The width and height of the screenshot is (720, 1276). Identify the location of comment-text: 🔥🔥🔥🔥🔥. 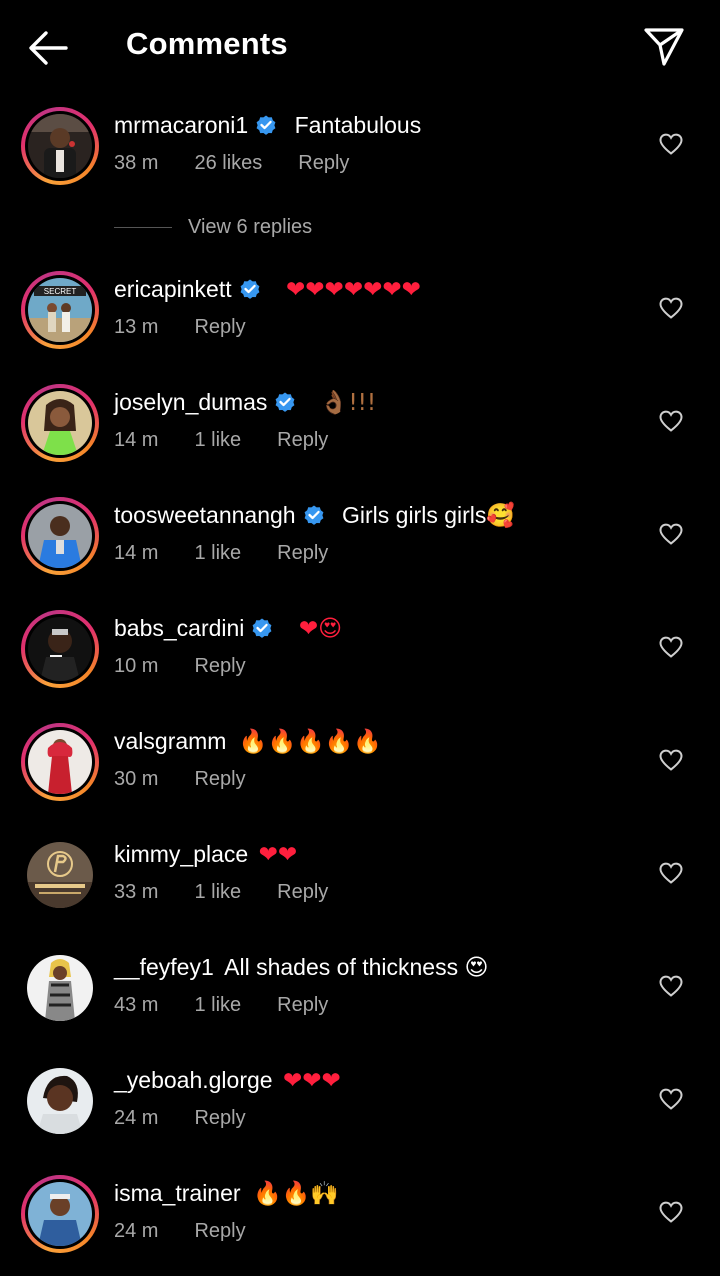
(310, 742).